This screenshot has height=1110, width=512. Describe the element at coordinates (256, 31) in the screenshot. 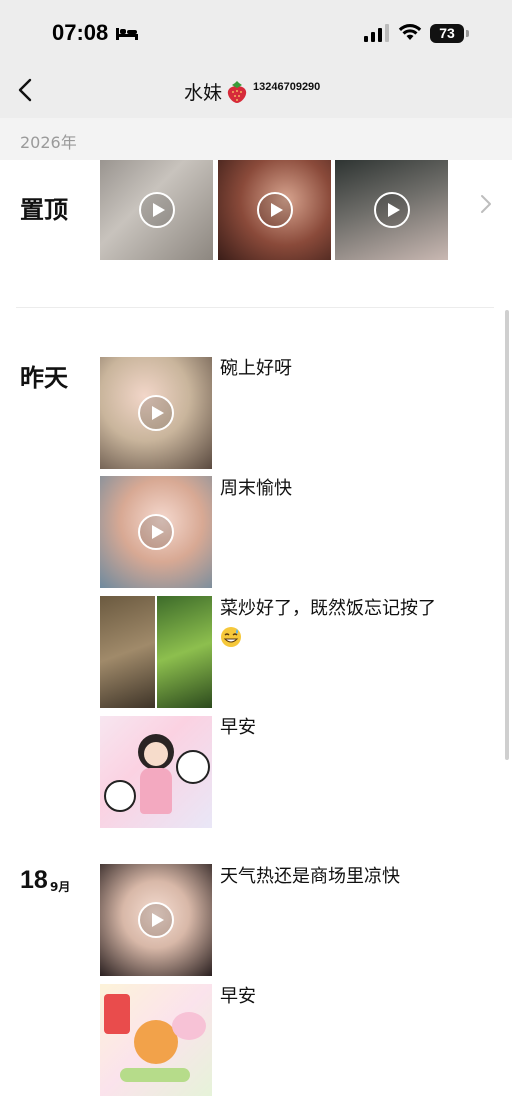

I see `status-bar: 07:08 73` at that location.